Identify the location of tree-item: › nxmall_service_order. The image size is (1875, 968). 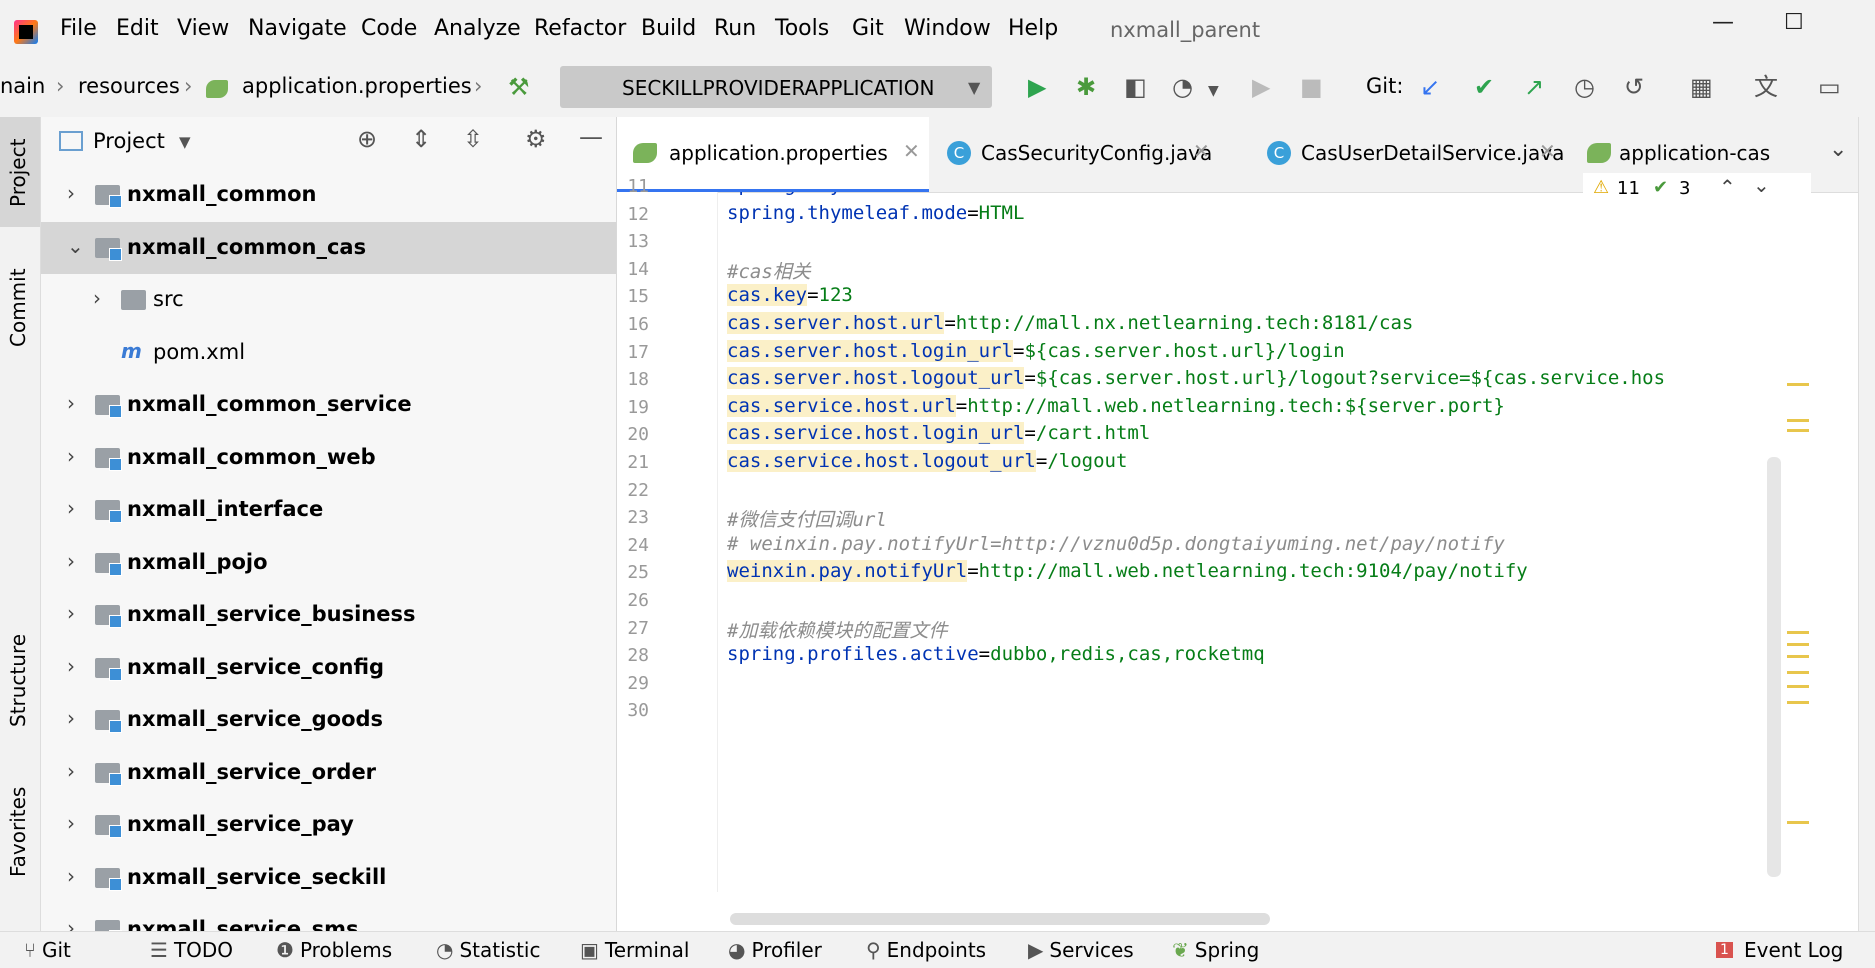
(328, 773).